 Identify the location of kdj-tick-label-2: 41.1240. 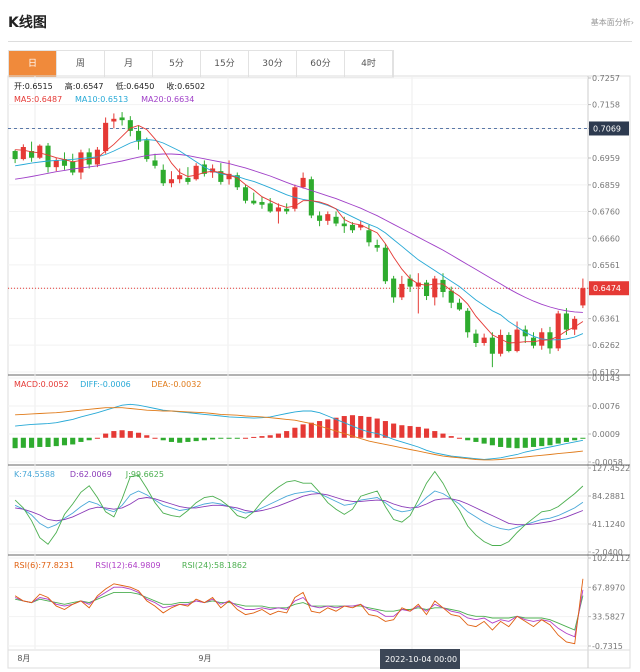
(608, 524).